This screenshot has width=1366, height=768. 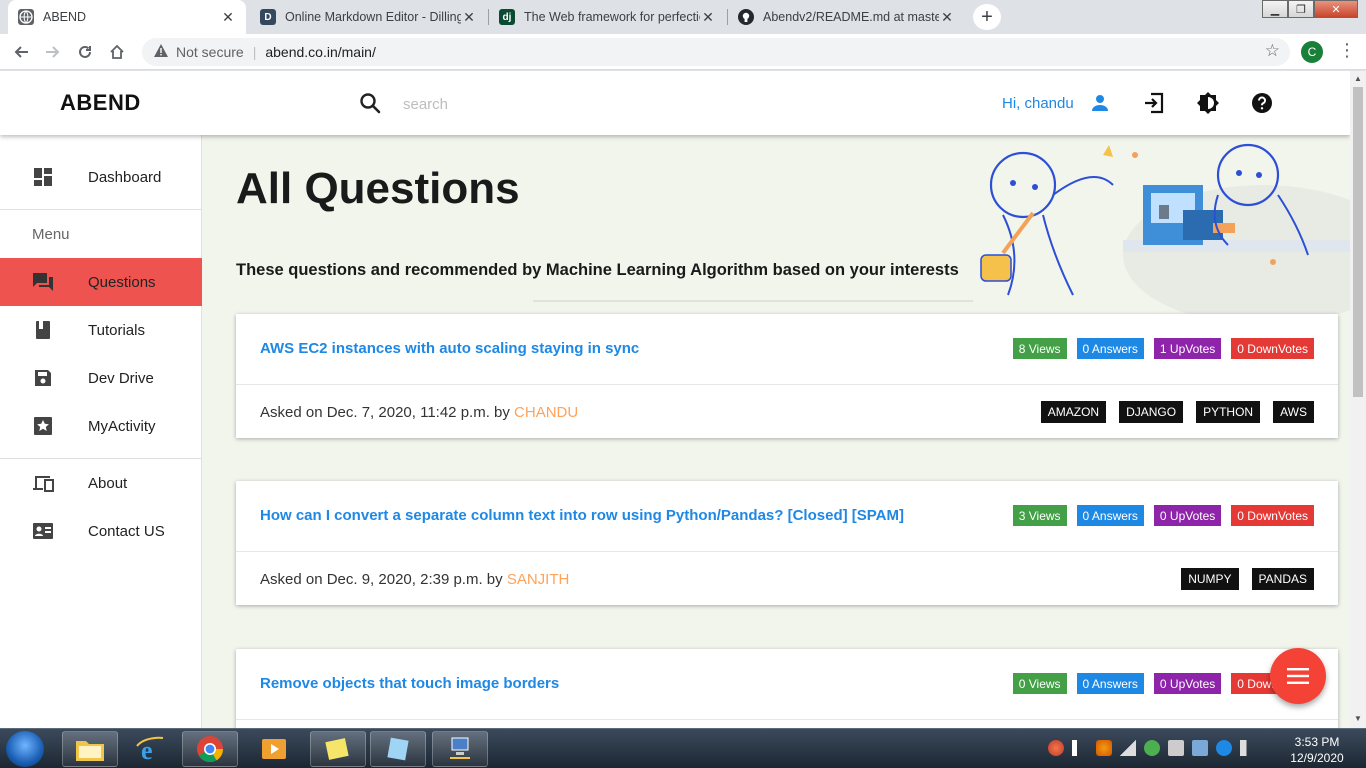 What do you see at coordinates (101, 483) in the screenshot?
I see `sidebar-item-about: About` at bounding box center [101, 483].